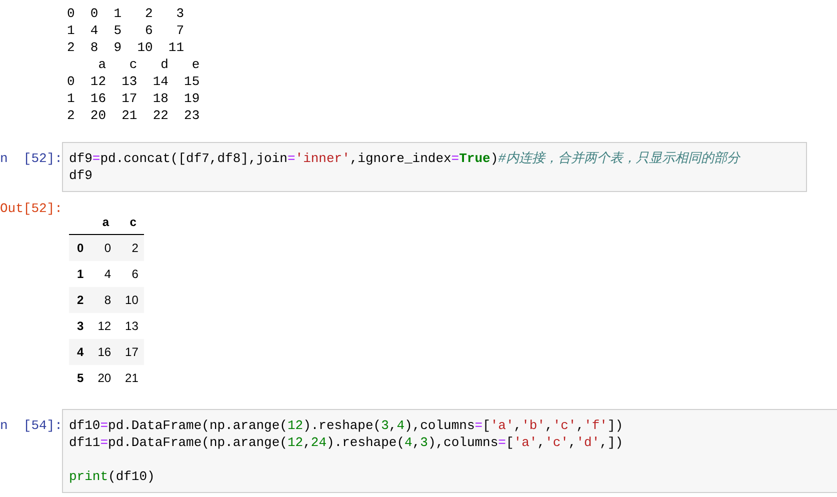  Describe the element at coordinates (79, 352) in the screenshot. I see `row-index: 4` at that location.